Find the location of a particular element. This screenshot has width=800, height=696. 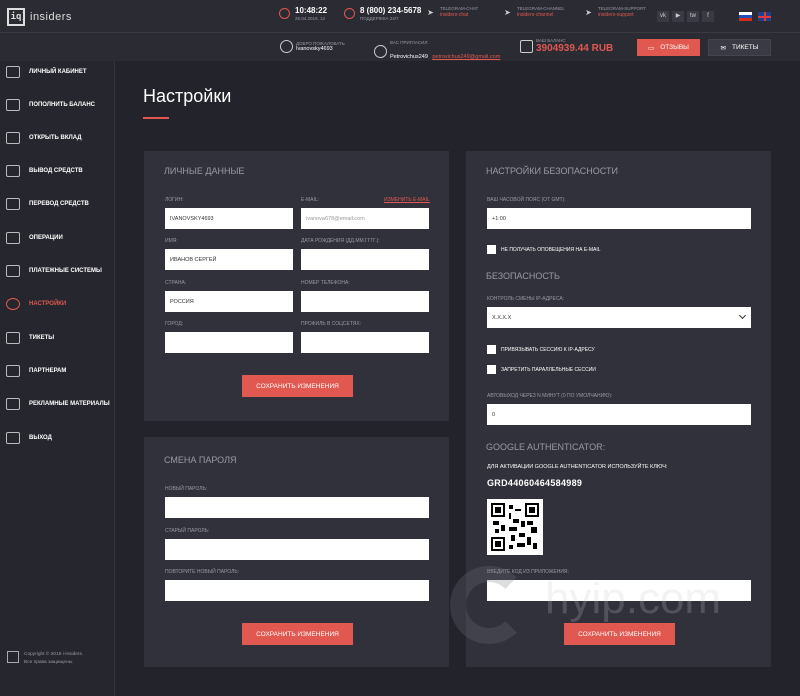

bind-session-checkbox is located at coordinates (491, 349).